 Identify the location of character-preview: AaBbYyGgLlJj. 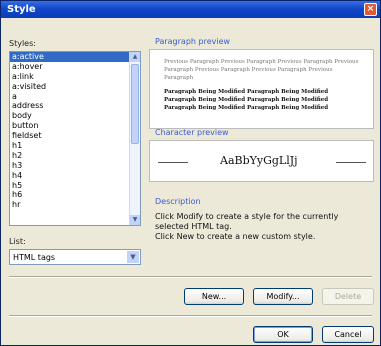
(261, 161).